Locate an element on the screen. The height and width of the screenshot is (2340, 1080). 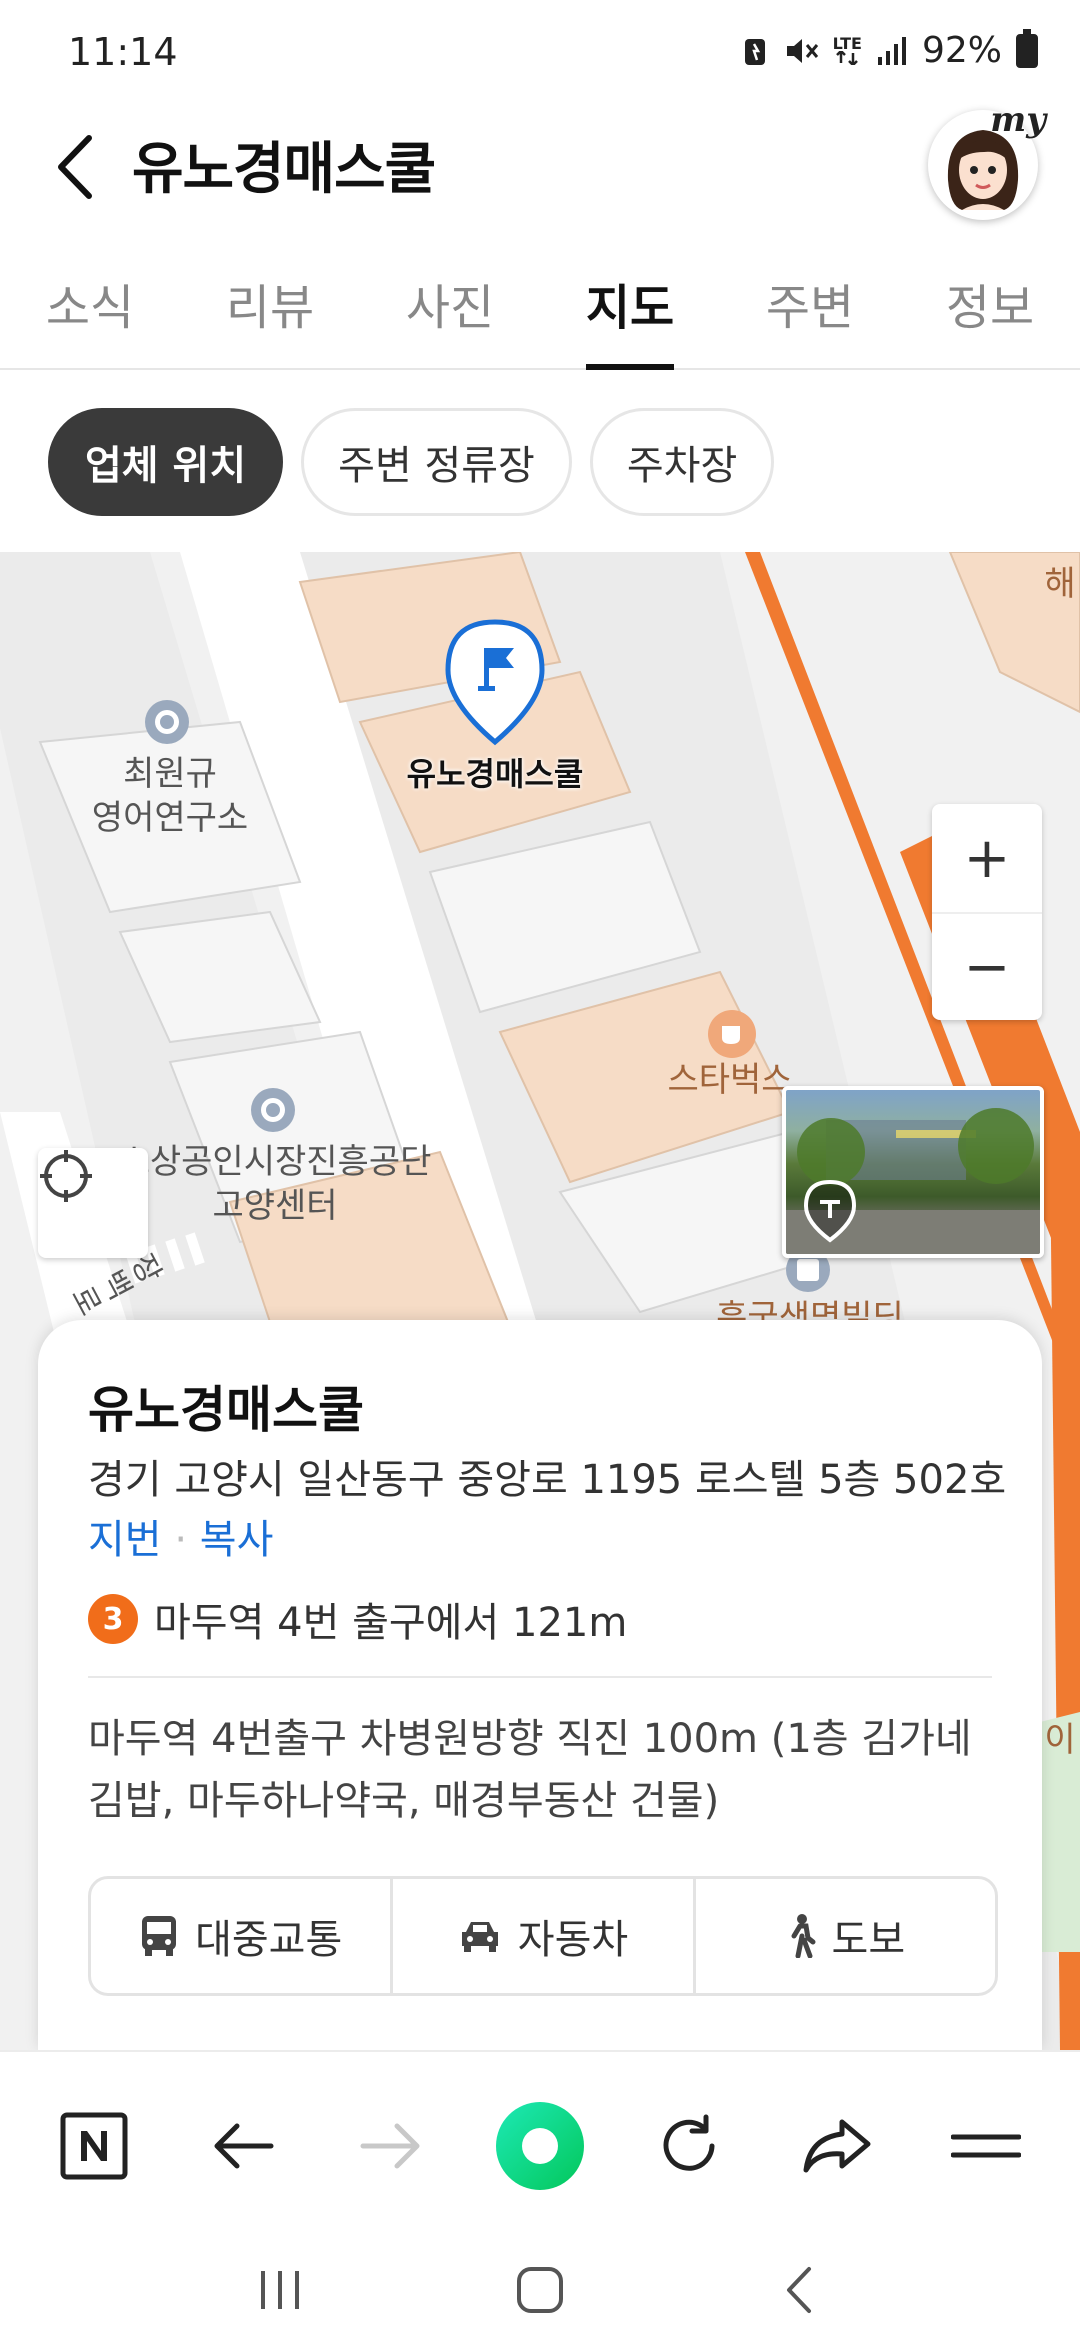
arrow-left-icon is located at coordinates (244, 2146).